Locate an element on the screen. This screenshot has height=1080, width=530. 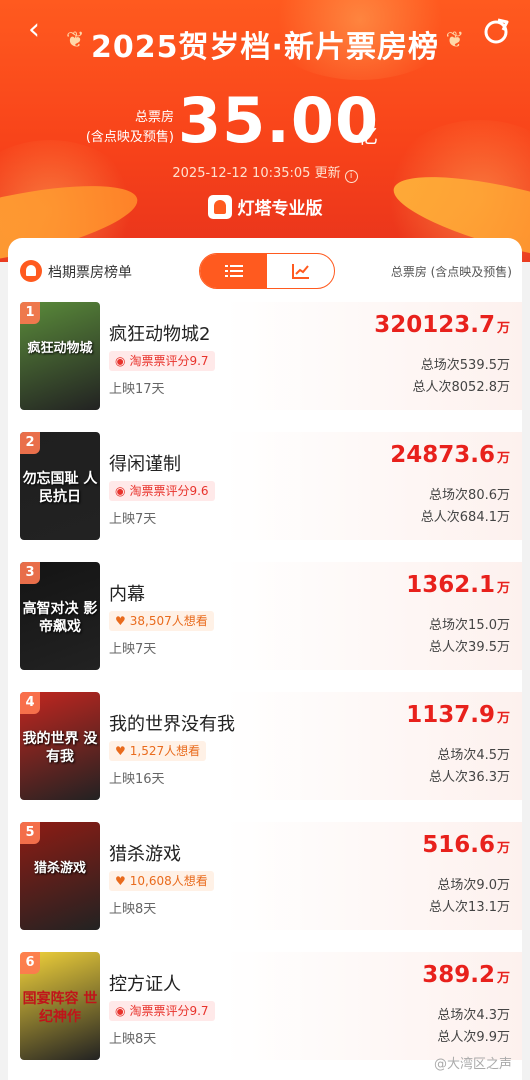
total-shows: 总场次80.6万 is located at coordinates (469, 495).